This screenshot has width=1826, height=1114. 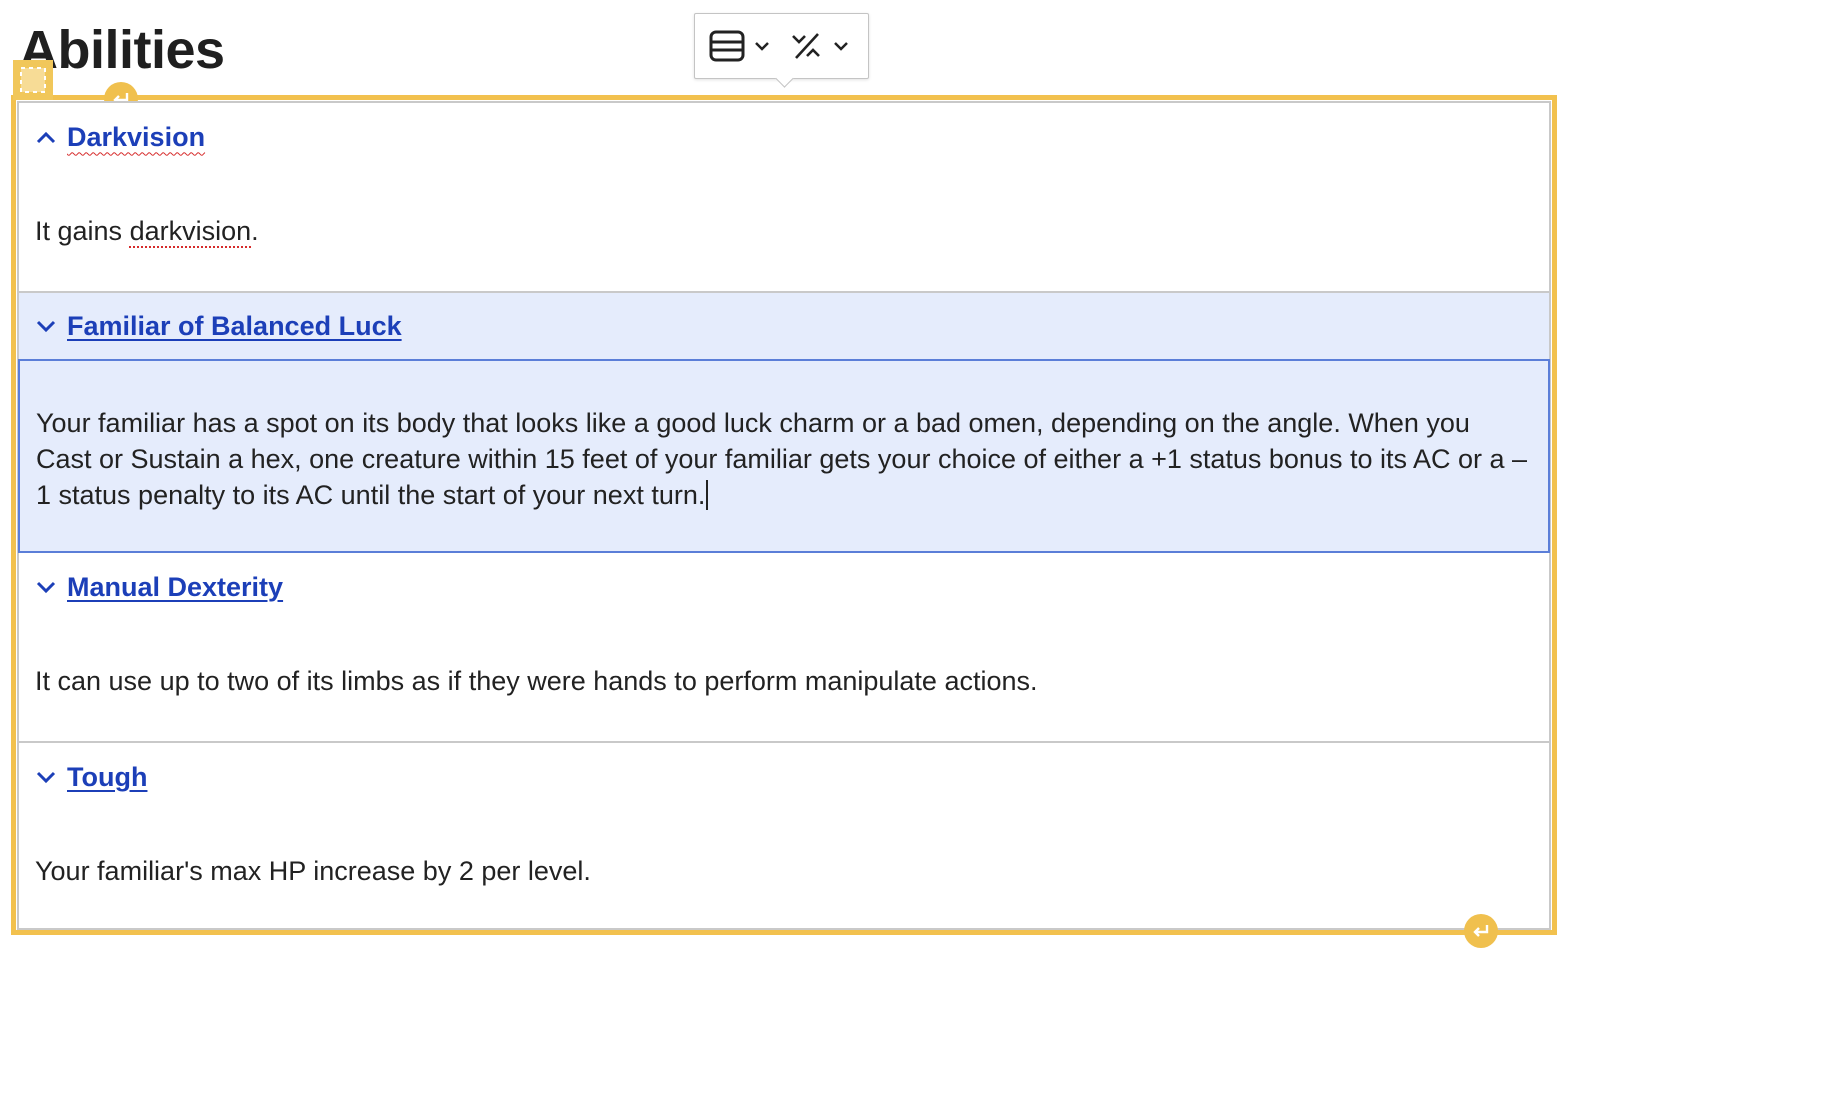 I want to click on accordion-layout-dropdown-button, so click(x=739, y=46).